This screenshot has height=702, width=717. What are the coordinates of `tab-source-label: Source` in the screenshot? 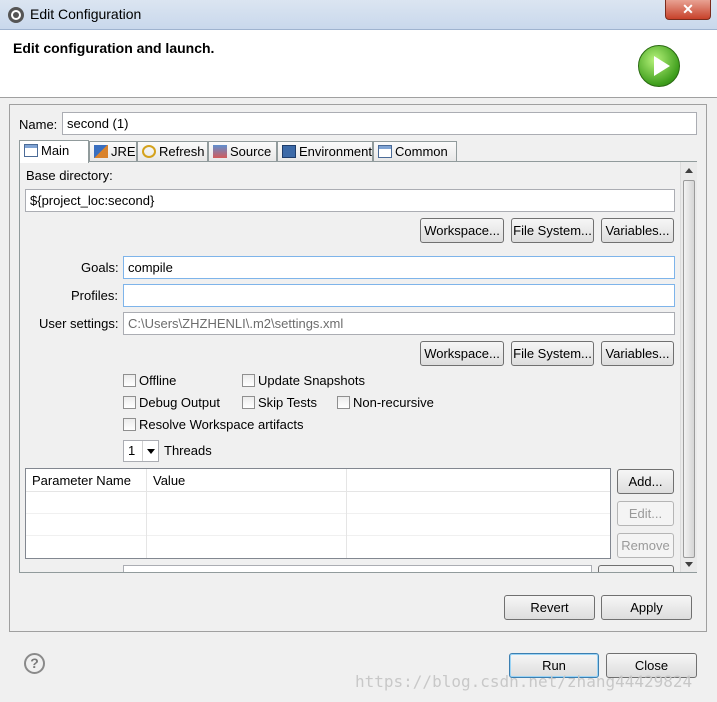 It's located at (251, 151).